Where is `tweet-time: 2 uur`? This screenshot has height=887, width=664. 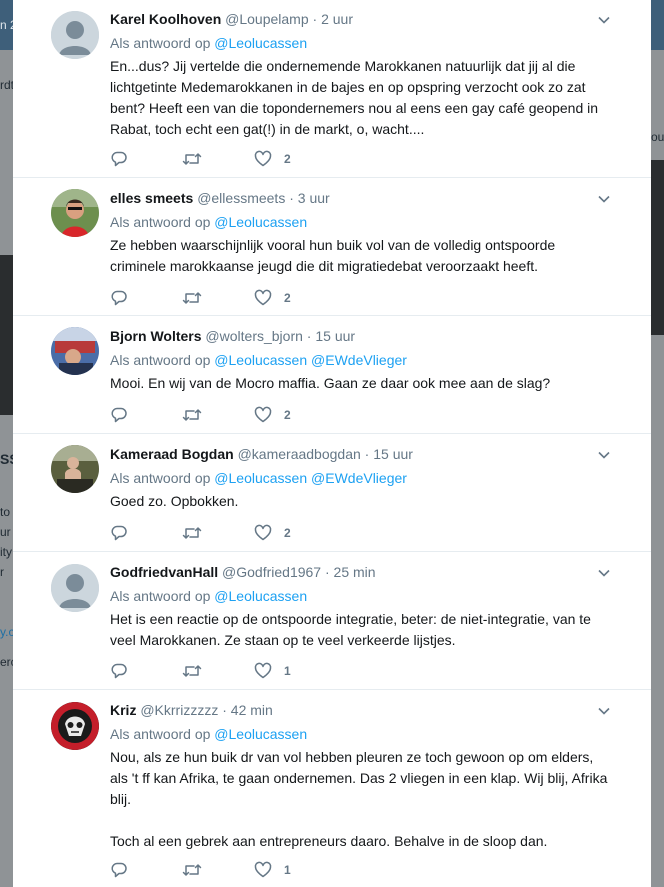 tweet-time: 2 uur is located at coordinates (337, 19).